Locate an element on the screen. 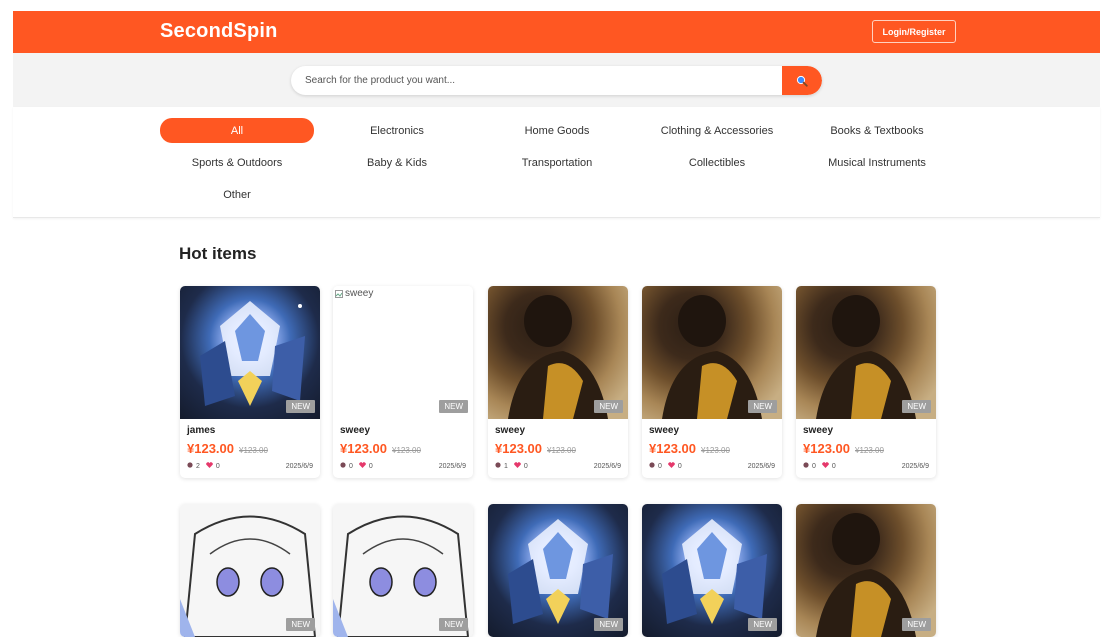 Image resolution: width=1105 pixels, height=637 pixels. product-title: james is located at coordinates (250, 431).